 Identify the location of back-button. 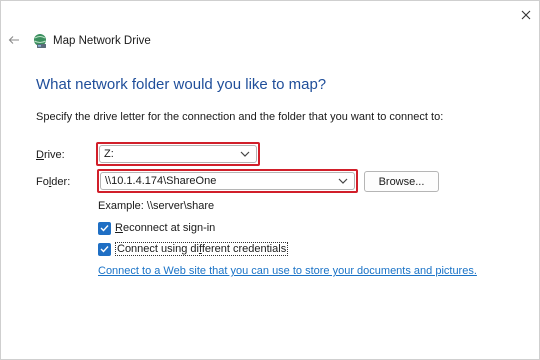
(14, 40).